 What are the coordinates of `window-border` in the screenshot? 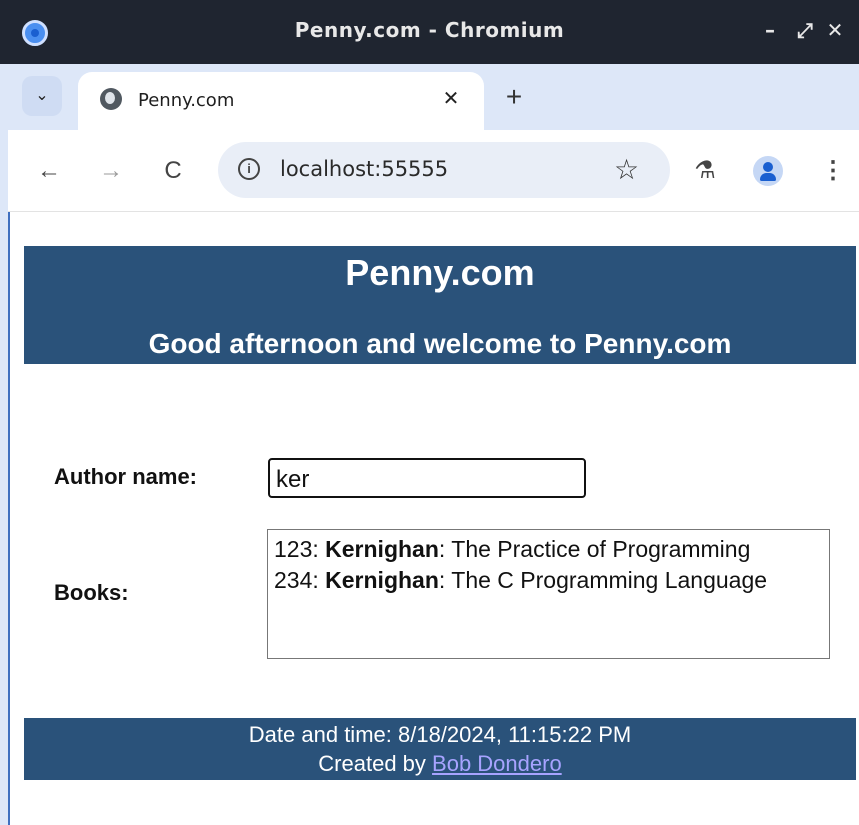 It's located at (9, 518).